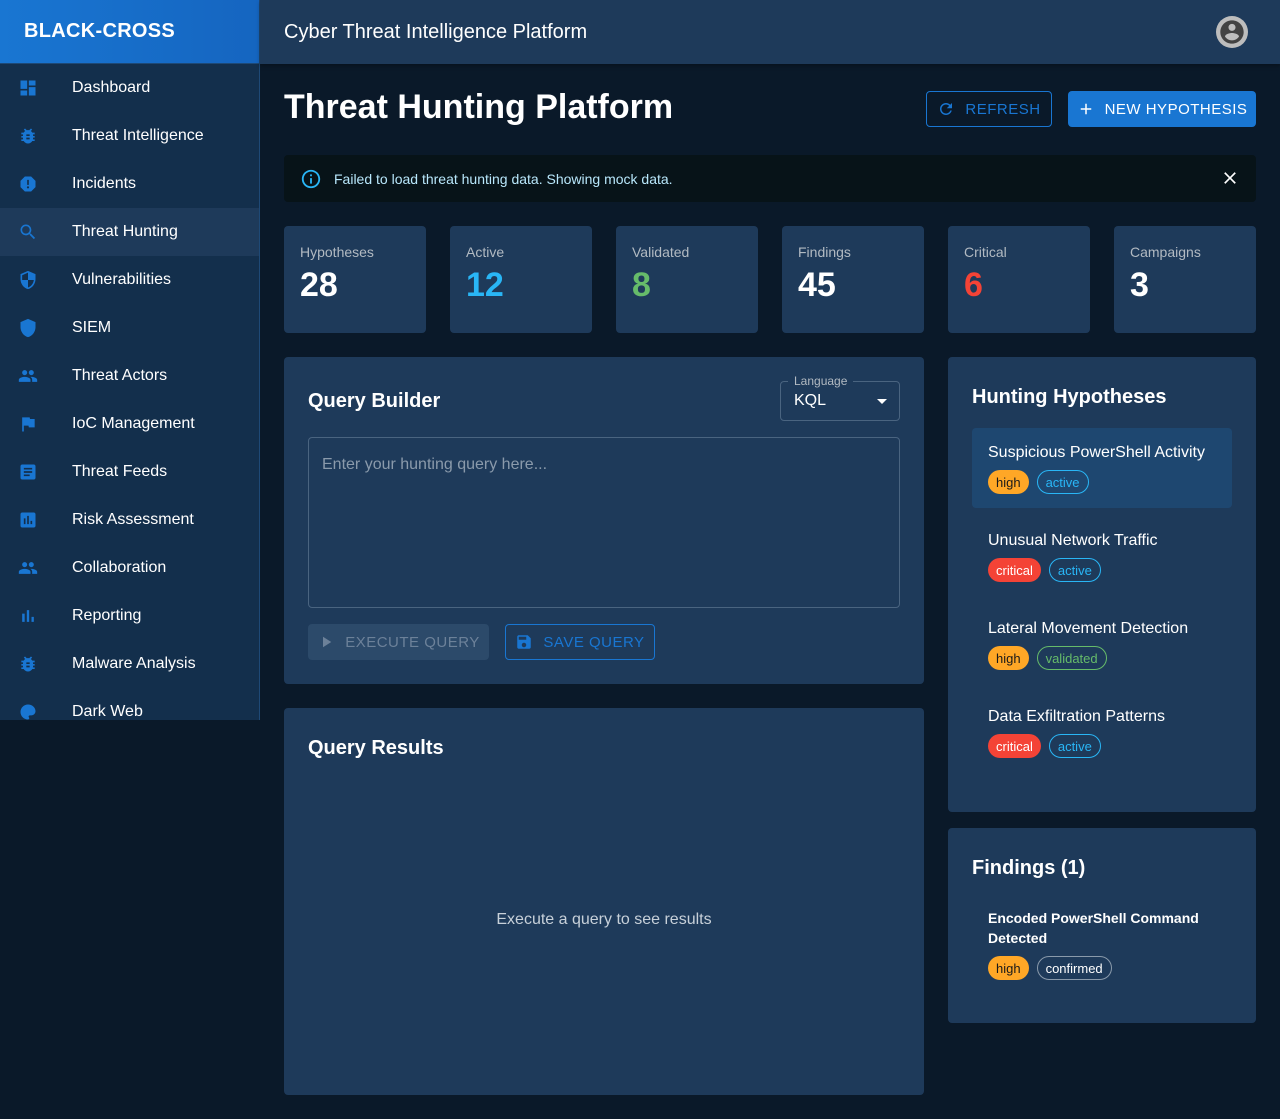 This screenshot has width=1280, height=1119. What do you see at coordinates (946, 109) in the screenshot?
I see `refresh-icon` at bounding box center [946, 109].